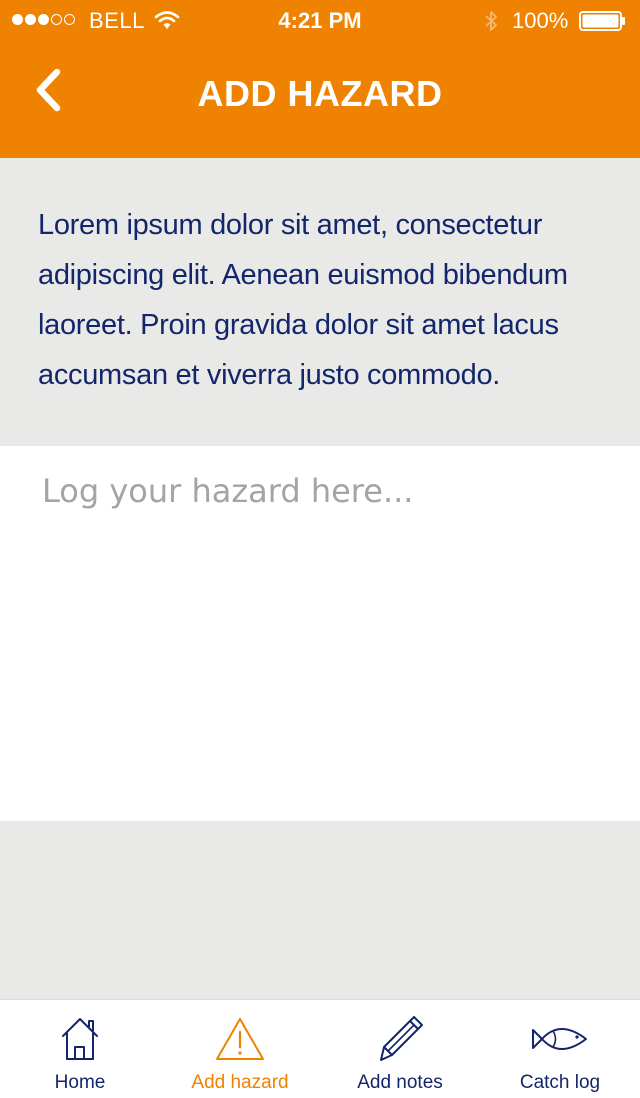 The image size is (640, 1098). Describe the element at coordinates (491, 21) in the screenshot. I see `bluetooth-icon` at that location.